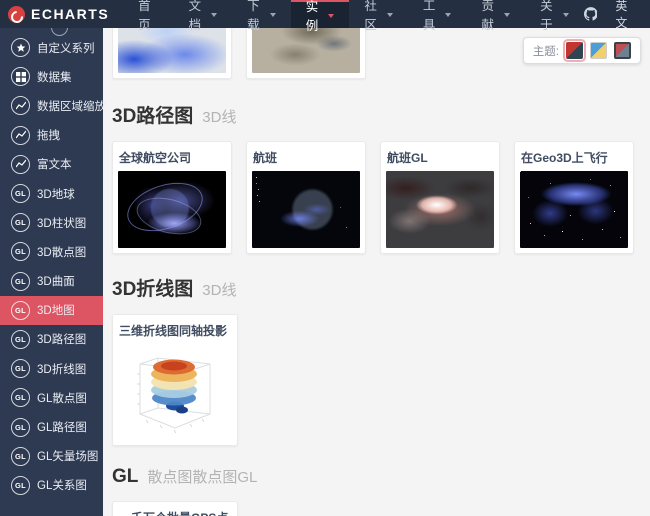 Image resolution: width=650 pixels, height=516 pixels. I want to click on nav-item-download: 下载, so click(261, 16).